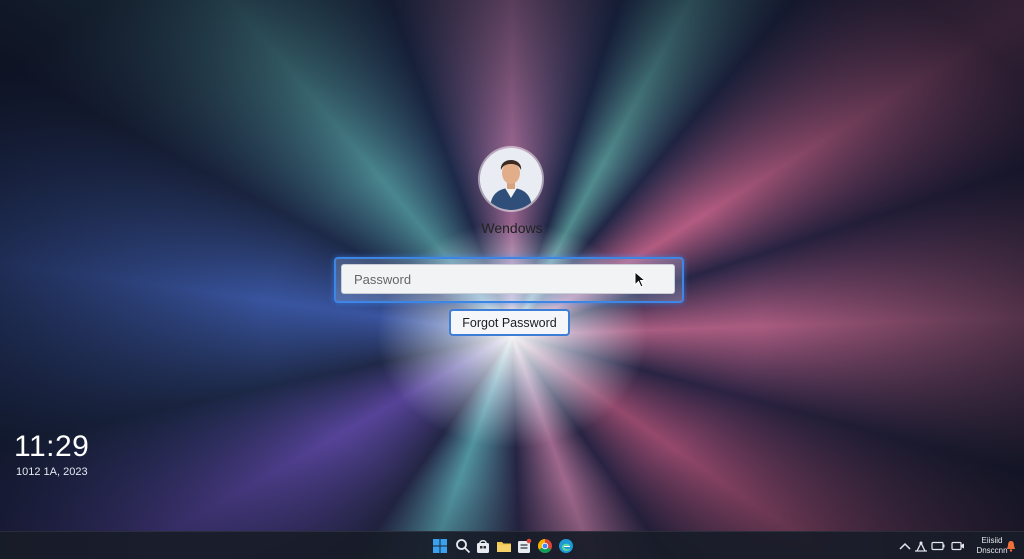 This screenshot has width=1024, height=559. I want to click on password-input, so click(508, 279).